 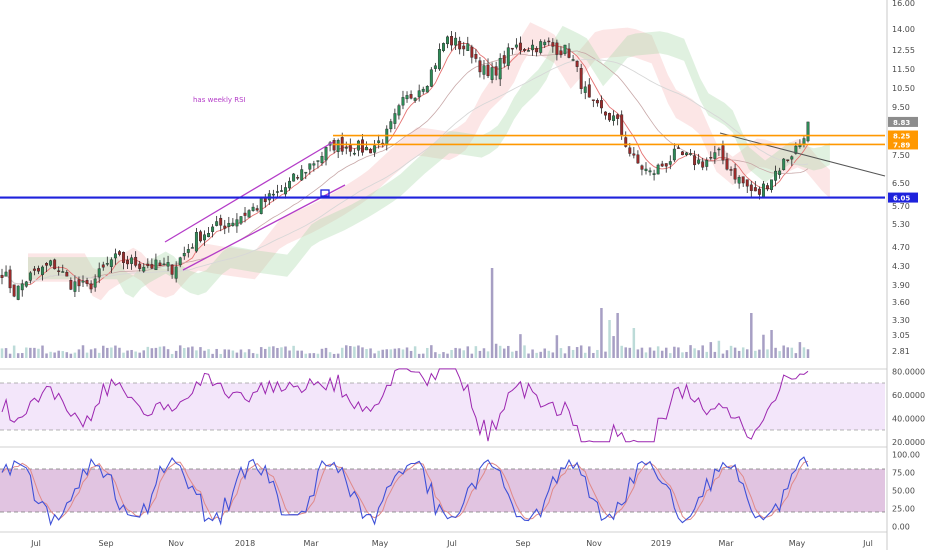 What do you see at coordinates (903, 29) in the screenshot?
I see `price-tick-label: 14.00` at bounding box center [903, 29].